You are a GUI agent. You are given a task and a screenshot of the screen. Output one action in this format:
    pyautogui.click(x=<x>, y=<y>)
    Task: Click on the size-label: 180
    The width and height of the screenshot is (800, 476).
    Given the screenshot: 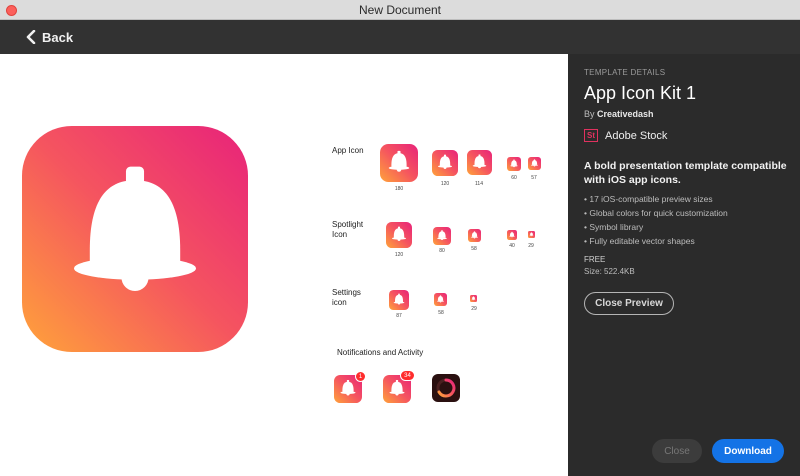 What is the action you would take?
    pyautogui.click(x=399, y=189)
    